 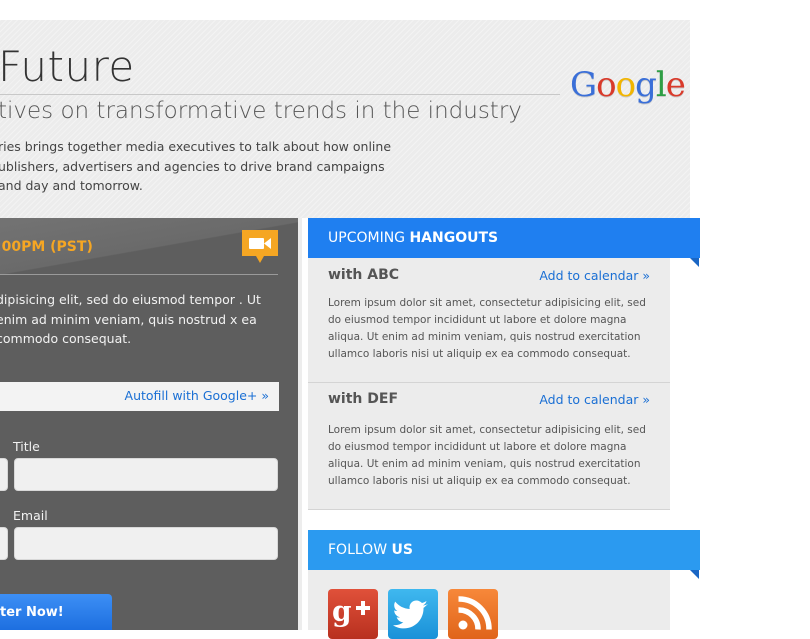 I want to click on hangout-title: with ABC, so click(x=364, y=275).